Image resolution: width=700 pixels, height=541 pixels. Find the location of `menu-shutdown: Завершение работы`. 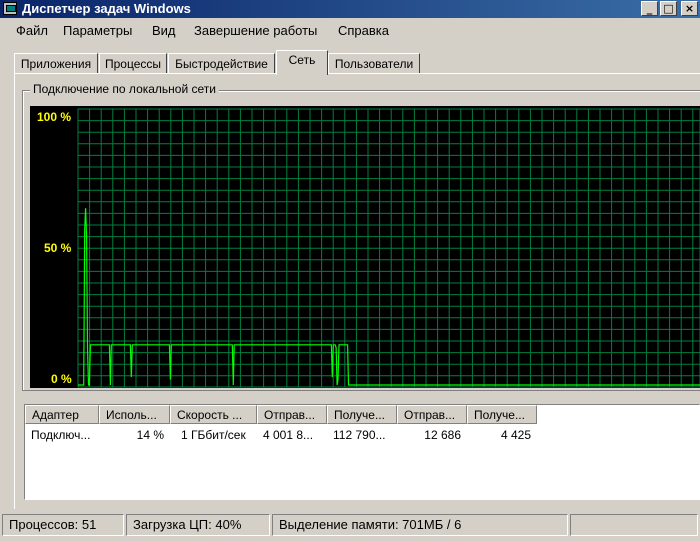

menu-shutdown: Завершение работы is located at coordinates (255, 30).